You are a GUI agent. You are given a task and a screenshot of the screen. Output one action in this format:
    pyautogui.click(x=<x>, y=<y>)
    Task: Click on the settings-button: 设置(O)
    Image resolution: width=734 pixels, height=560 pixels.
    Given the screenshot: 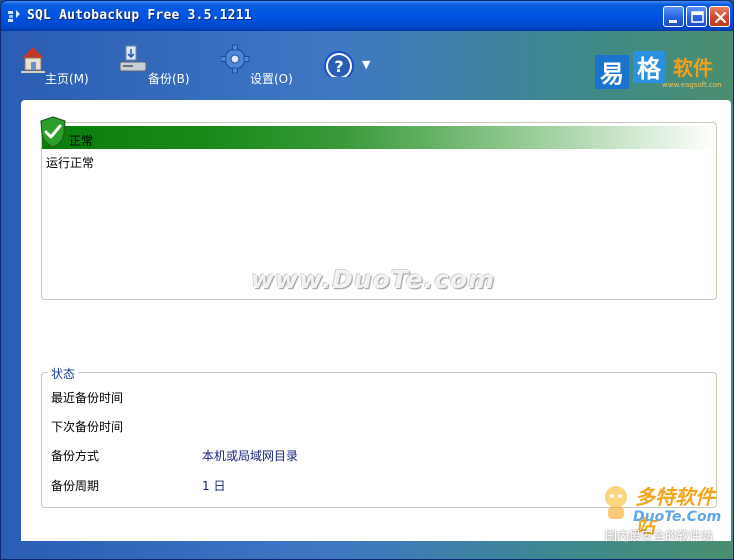 What is the action you would take?
    pyautogui.click(x=257, y=64)
    